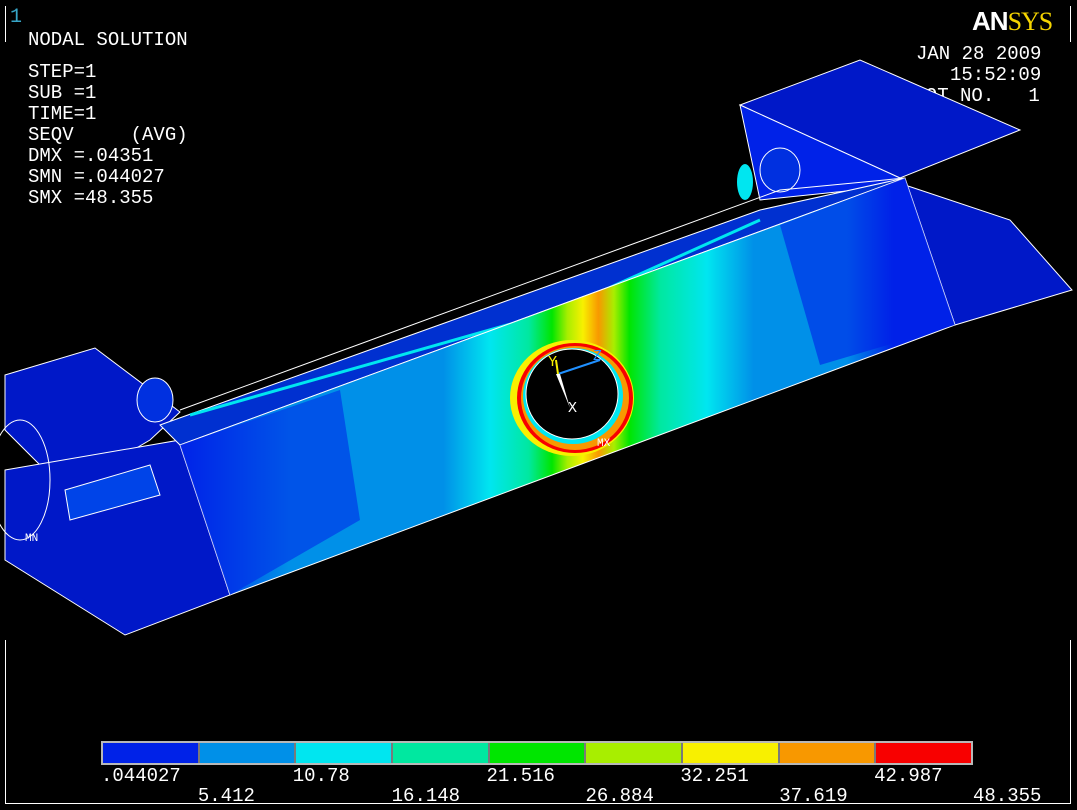 Image resolution: width=1077 pixels, height=810 pixels. What do you see at coordinates (226, 796) in the screenshot?
I see `legend-tick-label: 5.412` at bounding box center [226, 796].